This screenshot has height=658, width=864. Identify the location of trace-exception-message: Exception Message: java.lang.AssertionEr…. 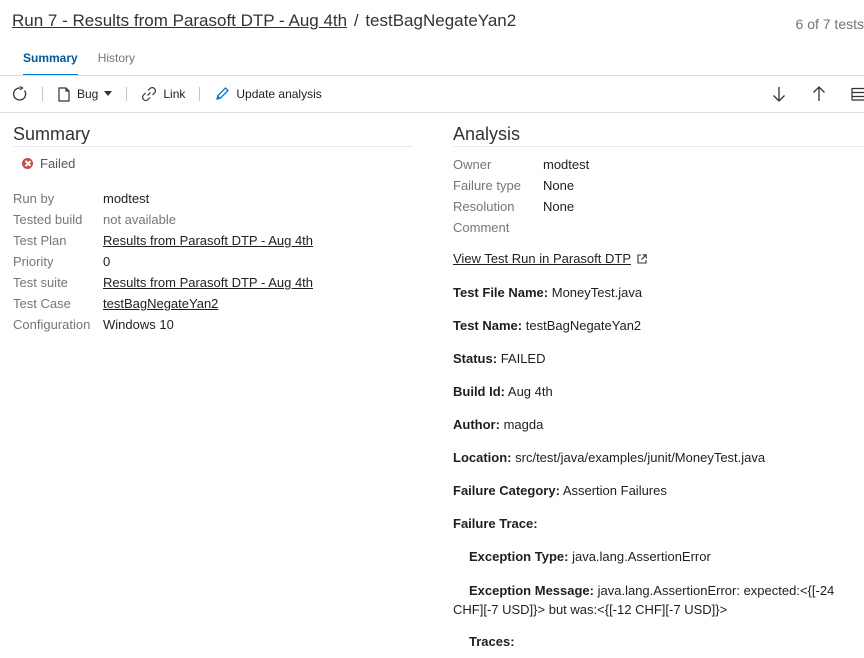
(655, 600).